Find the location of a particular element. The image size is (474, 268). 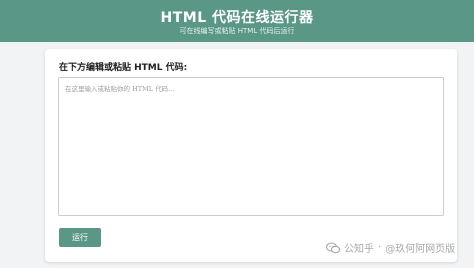

wechat-icon is located at coordinates (333, 247).